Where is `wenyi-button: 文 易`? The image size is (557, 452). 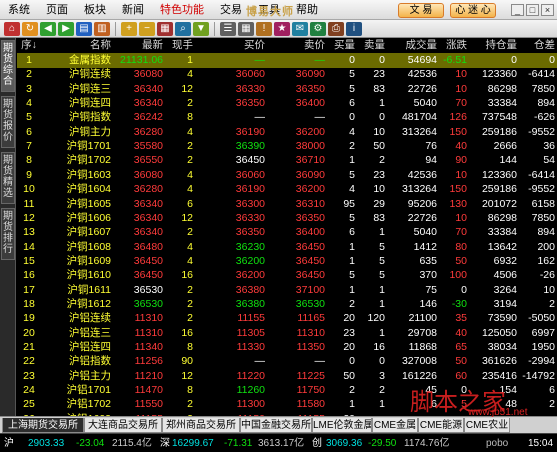
wenyi-button: 文 易 is located at coordinates (421, 10).